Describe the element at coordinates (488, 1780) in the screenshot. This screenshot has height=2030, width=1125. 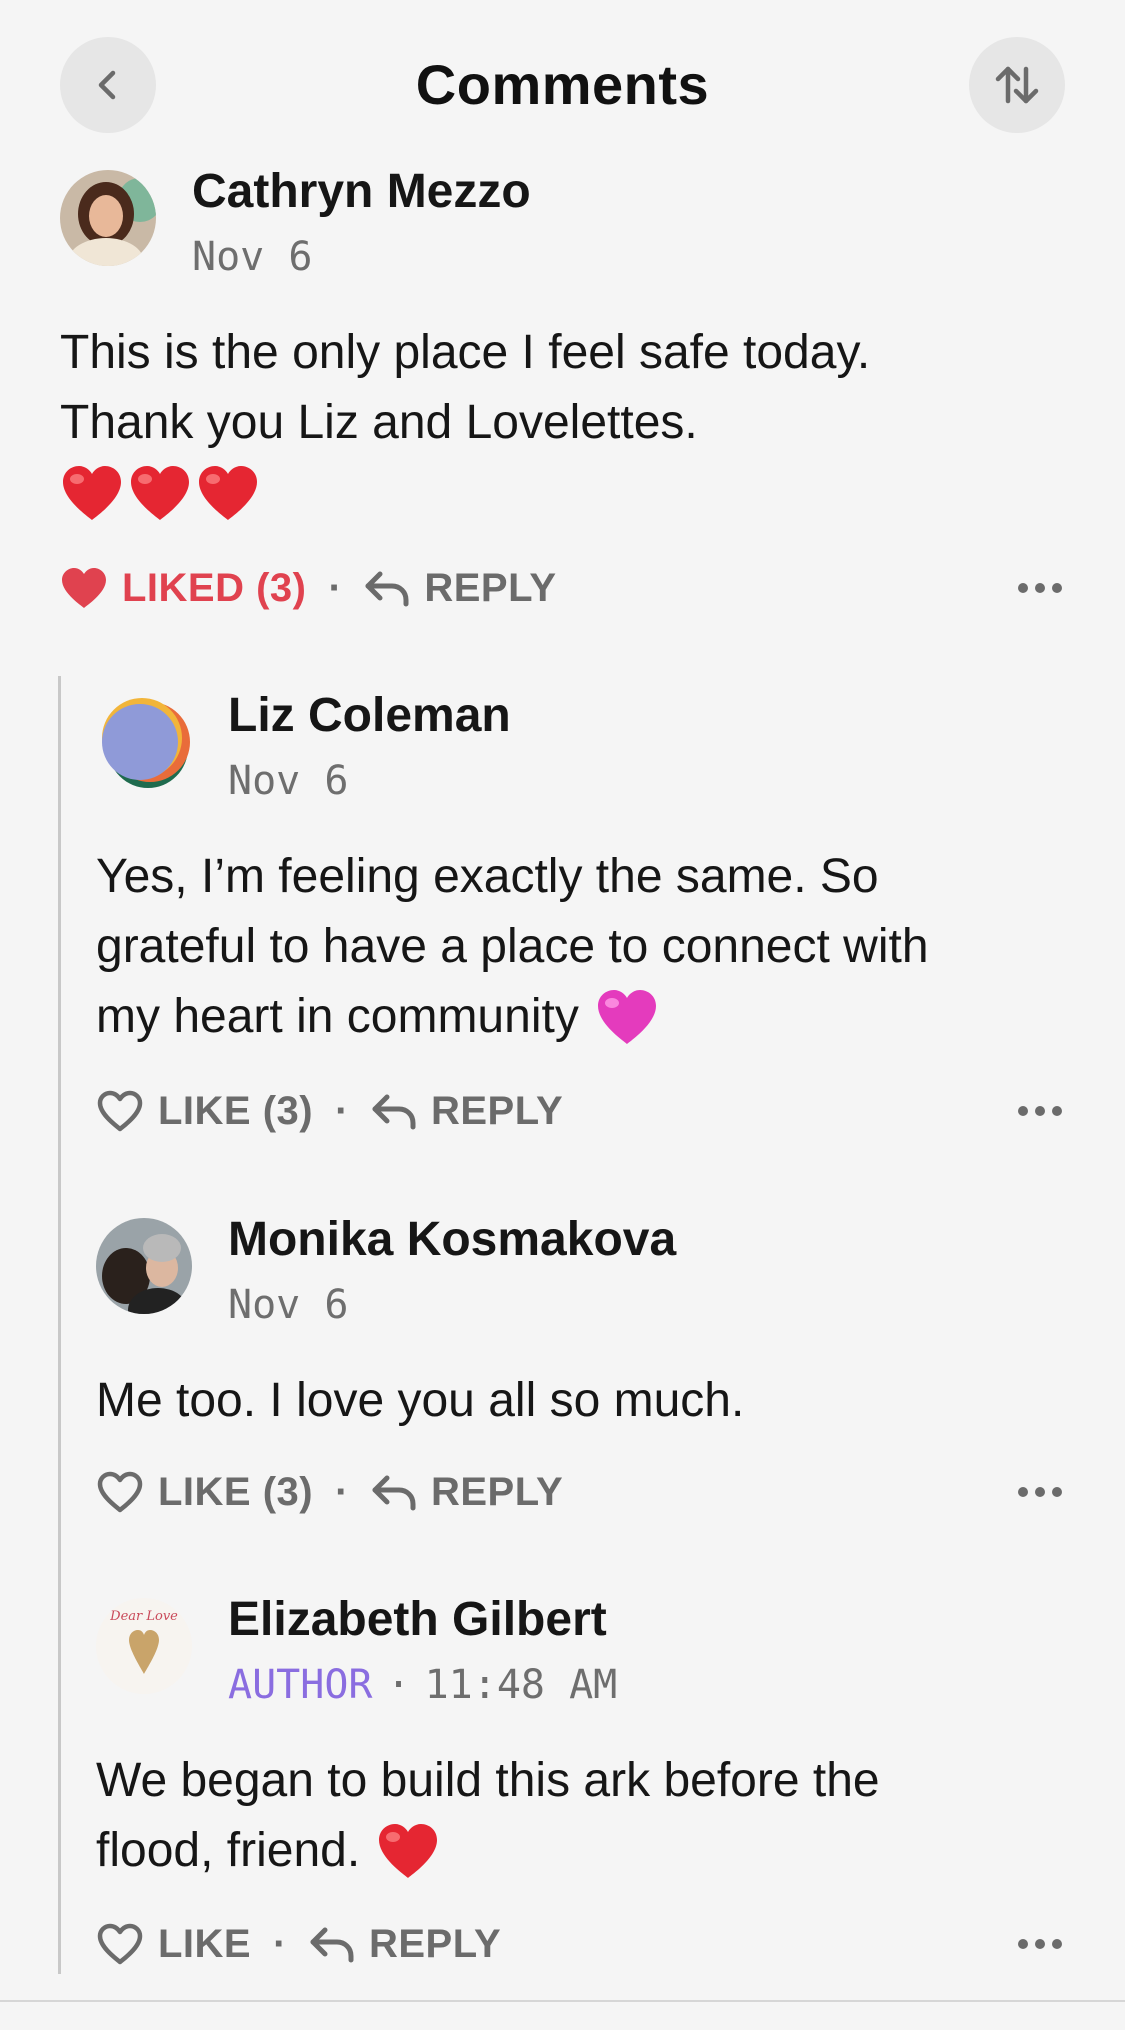
I see `body-line: We began to build this ark before the` at that location.